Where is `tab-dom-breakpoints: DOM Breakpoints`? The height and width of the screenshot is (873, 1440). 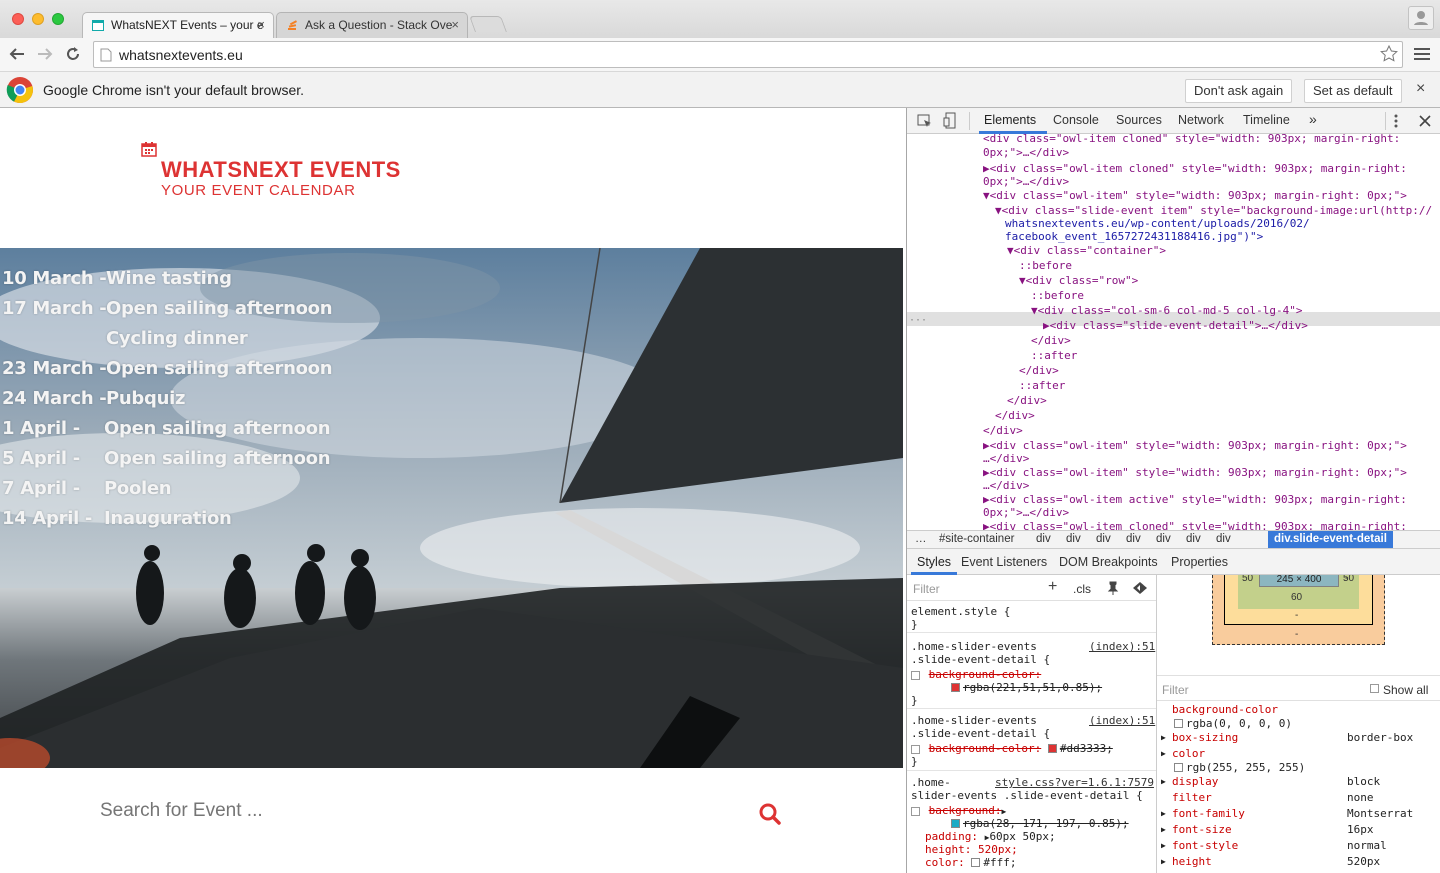
tab-dom-breakpoints: DOM Breakpoints is located at coordinates (1108, 562).